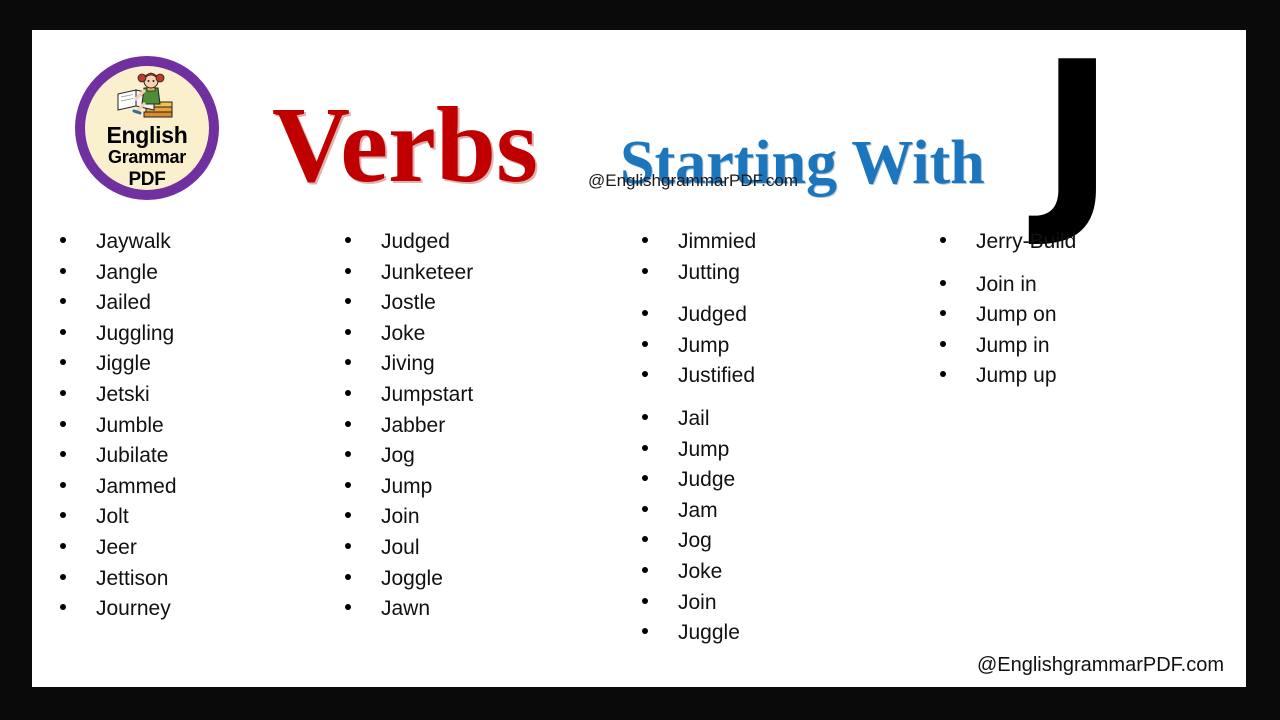  I want to click on list-item: Journey, so click(195, 612).